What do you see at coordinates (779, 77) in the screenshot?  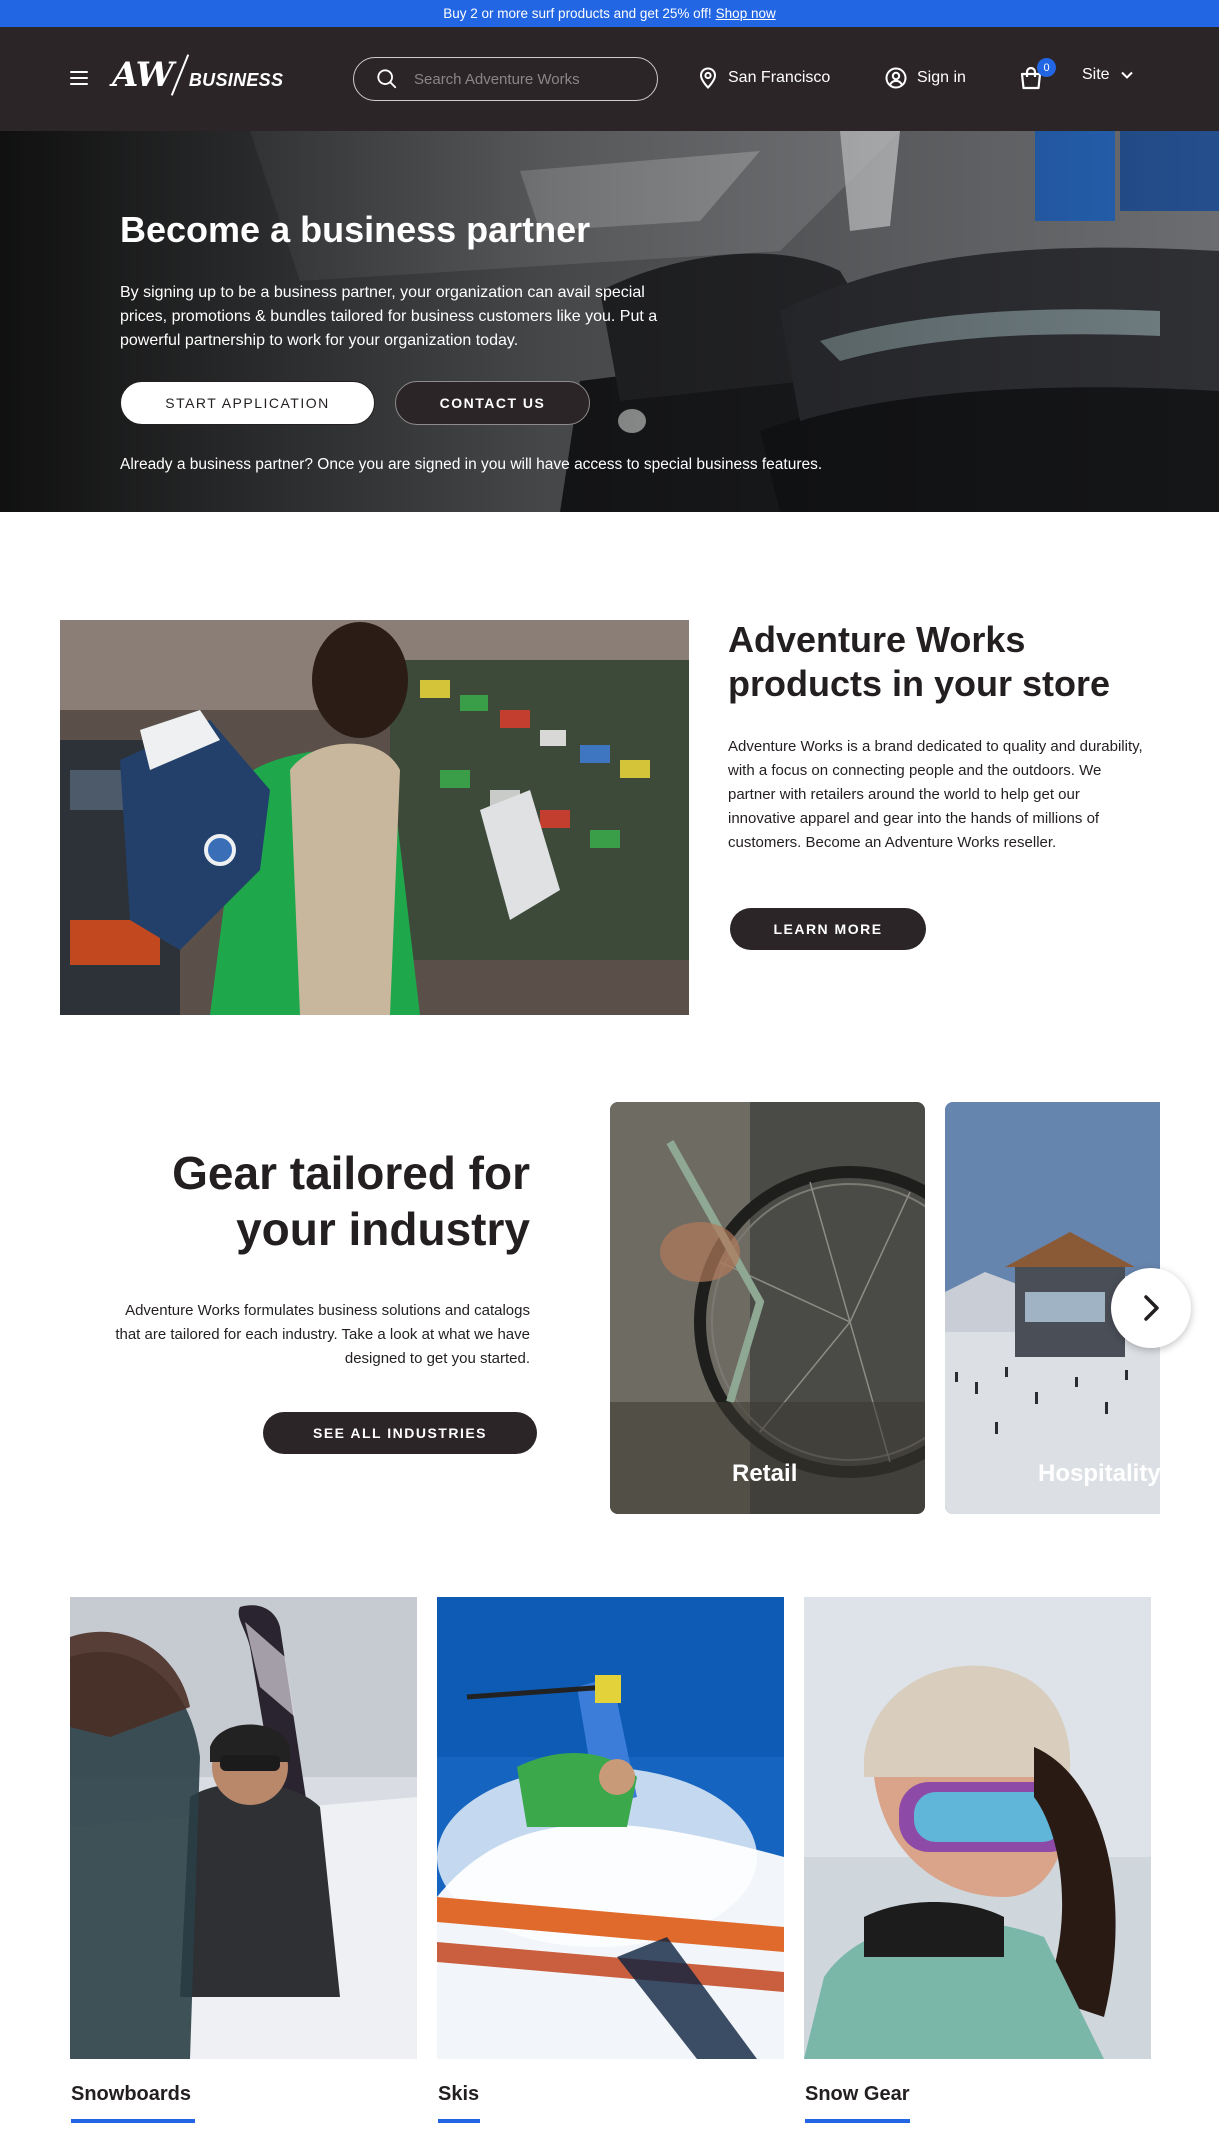 I see `location-label: San Francisco` at bounding box center [779, 77].